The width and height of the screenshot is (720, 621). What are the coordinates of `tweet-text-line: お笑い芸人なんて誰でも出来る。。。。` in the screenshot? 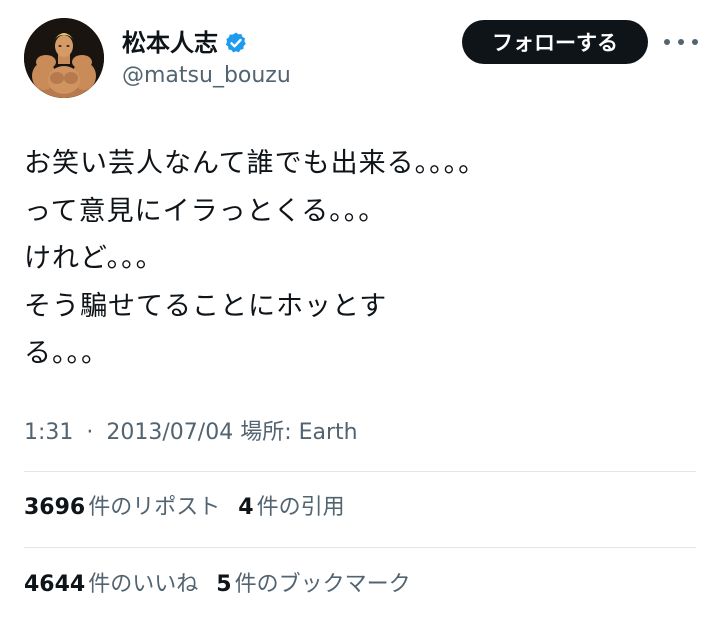 It's located at (255, 163).